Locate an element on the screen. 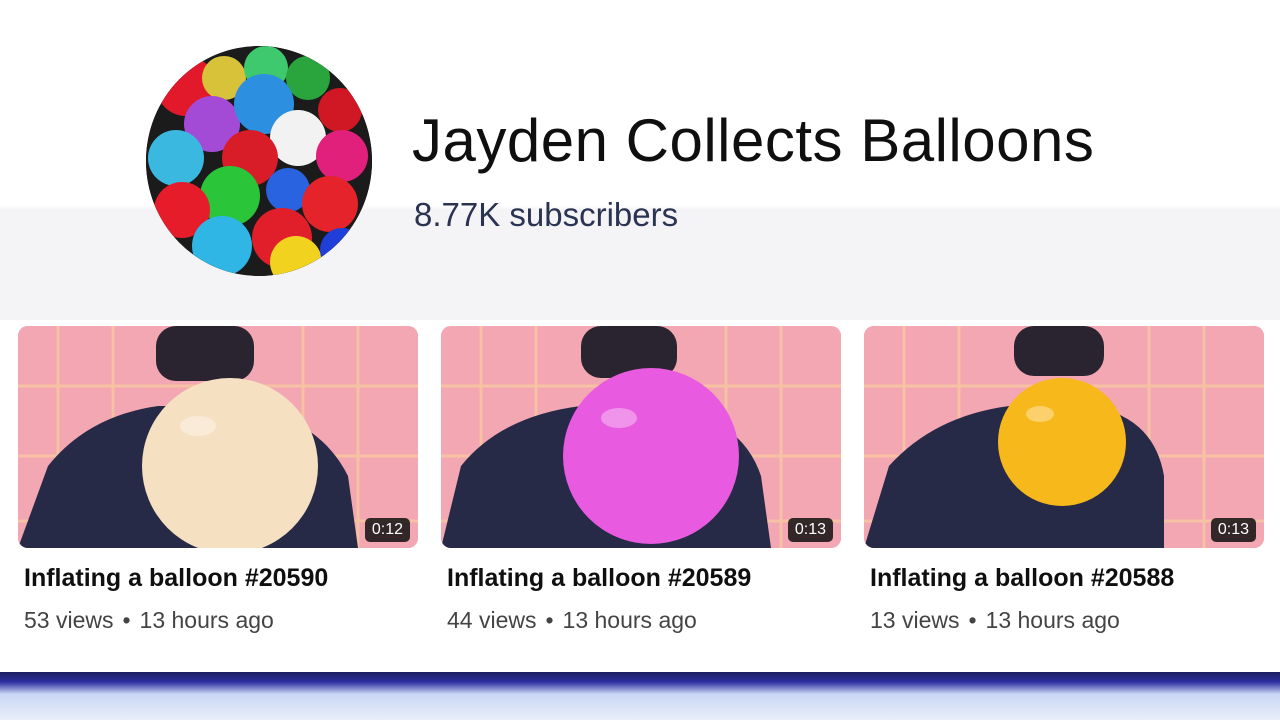 The width and height of the screenshot is (1280, 720). video-meta: 13 views • 13 hours ago is located at coordinates (1067, 620).